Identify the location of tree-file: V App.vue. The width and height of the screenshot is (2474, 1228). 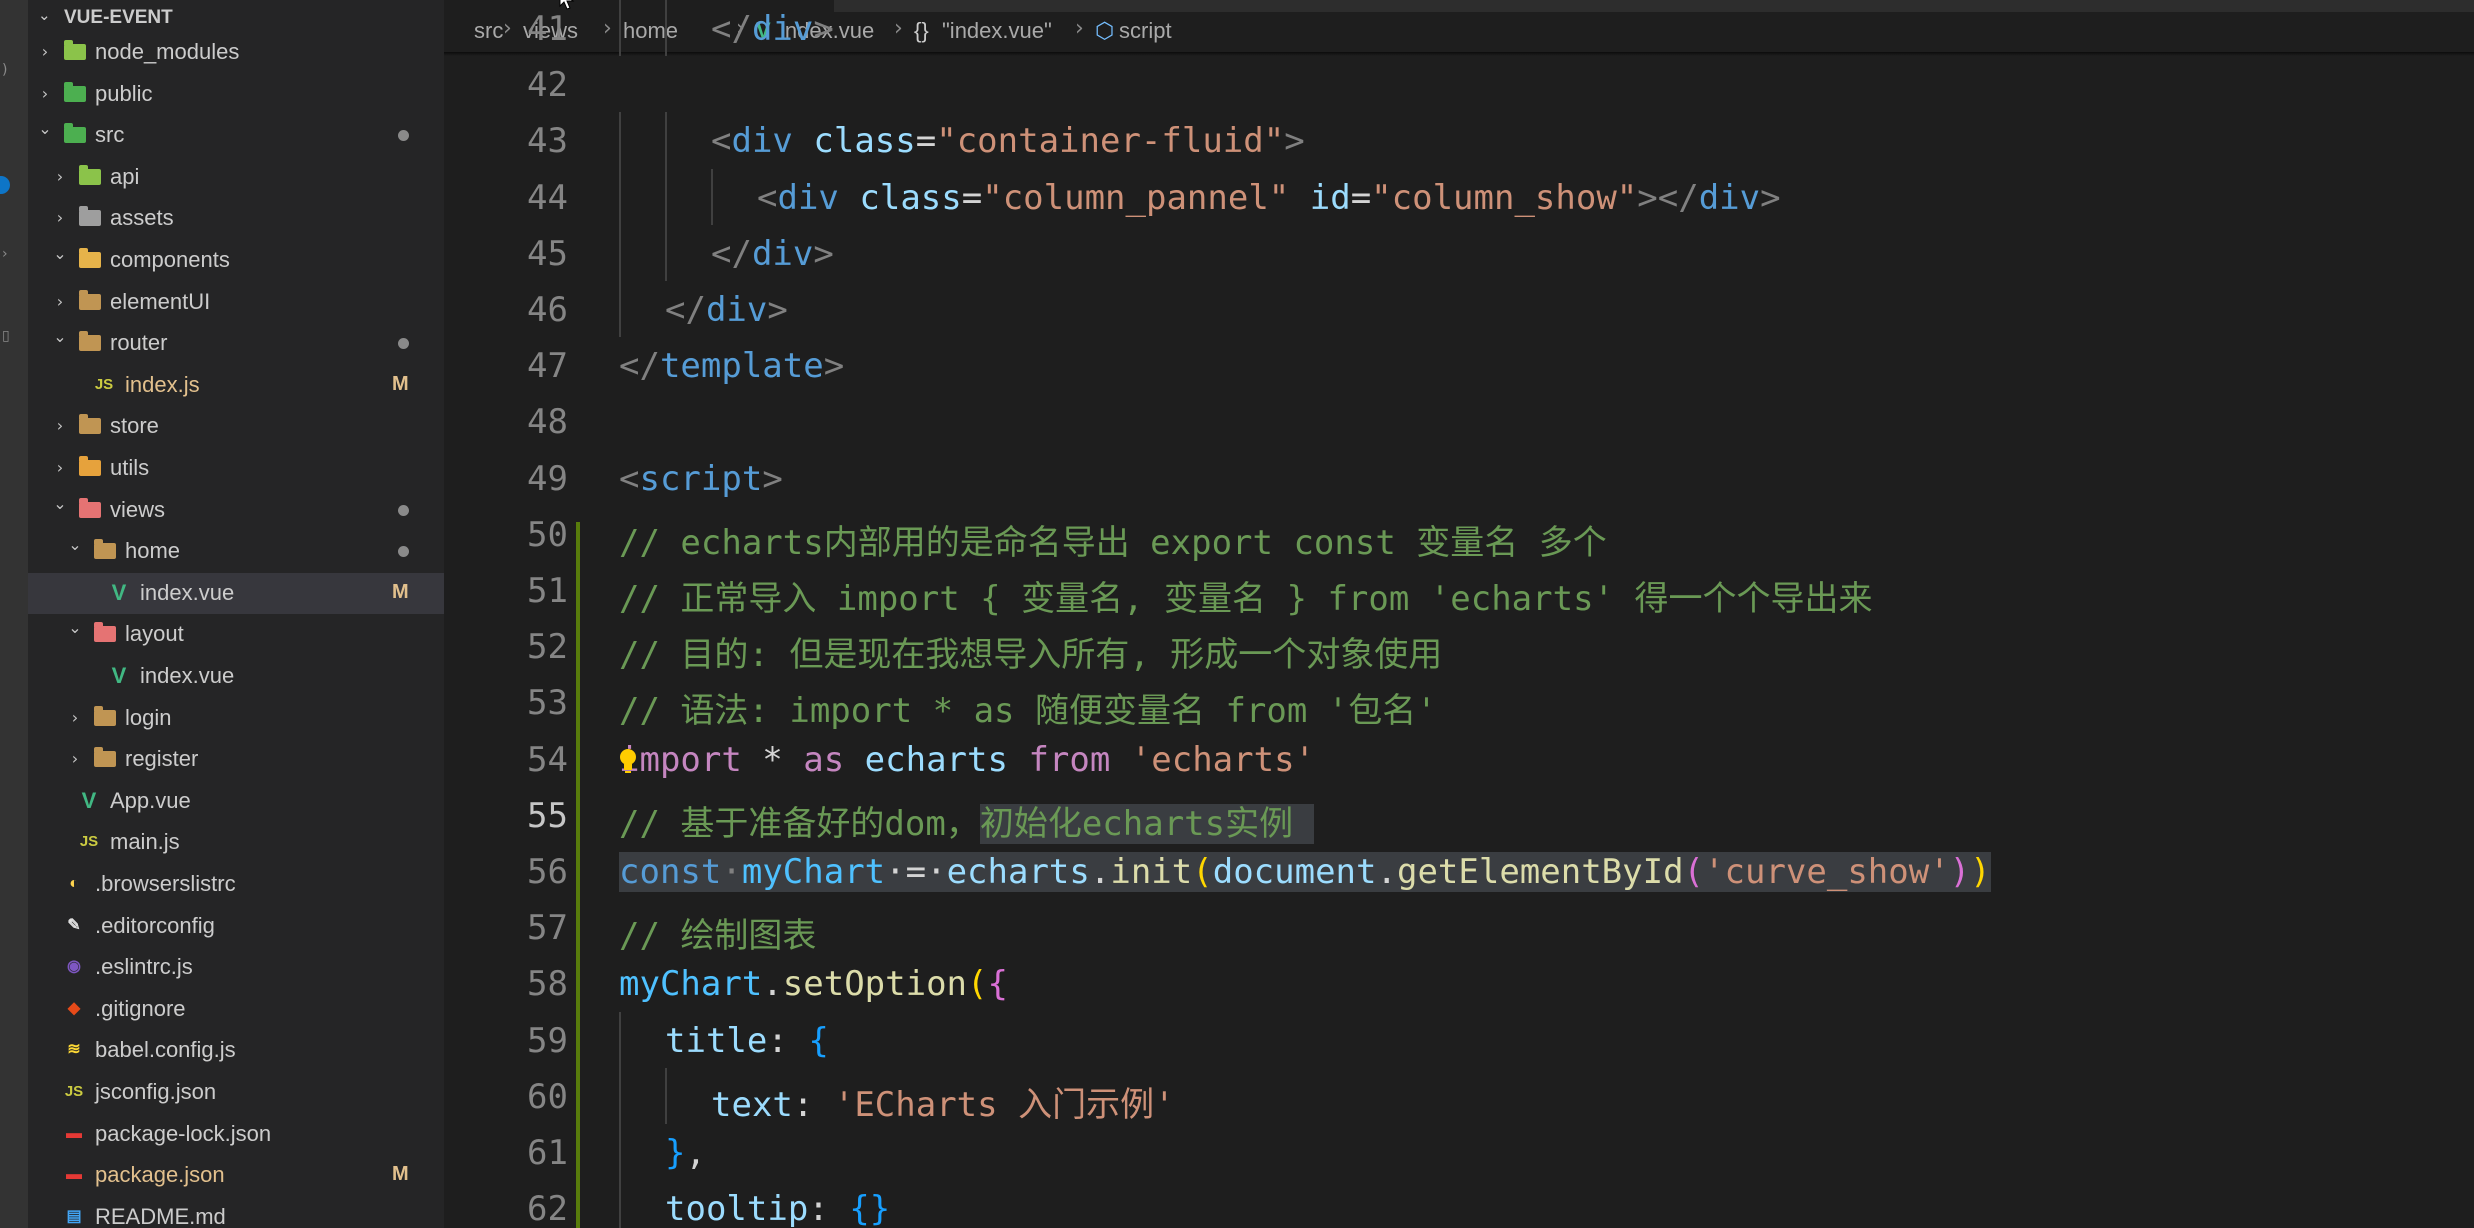
(236, 801).